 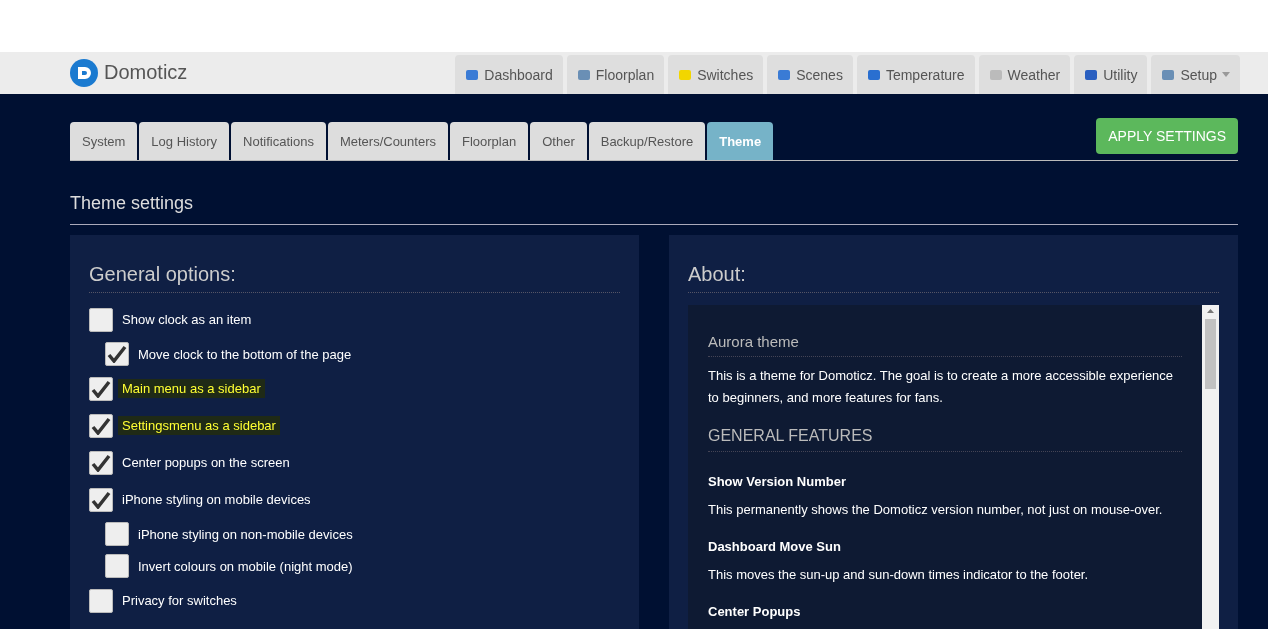 What do you see at coordinates (84, 72) in the screenshot?
I see `logo-icon` at bounding box center [84, 72].